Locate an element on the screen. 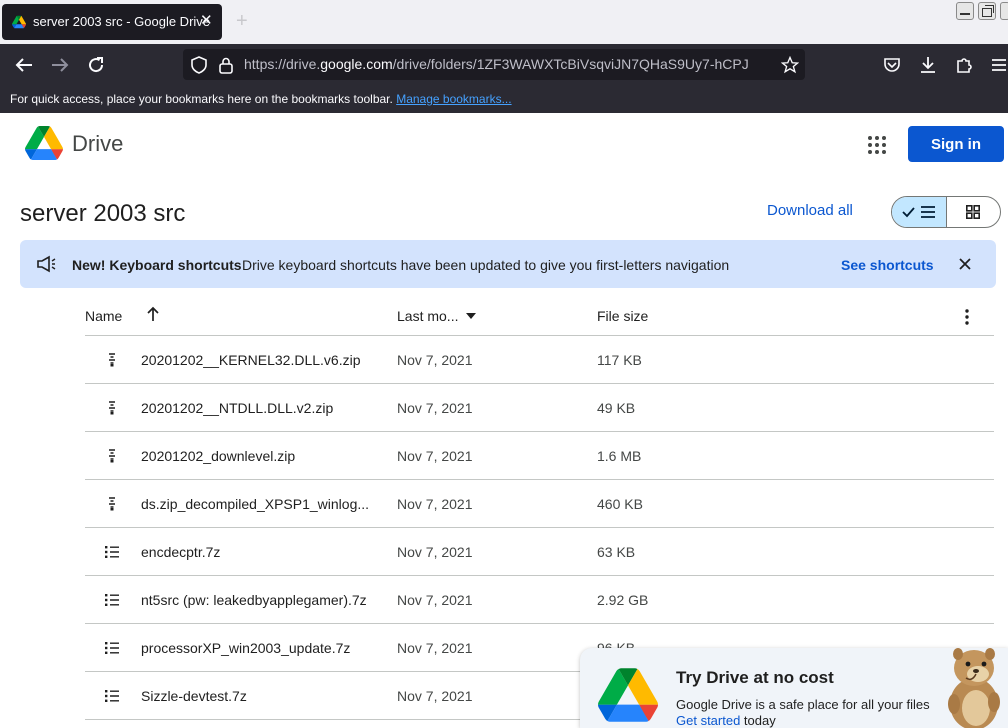 This screenshot has height=728, width=1008. browser-tab: server 2003 src - Google Drive ✕ is located at coordinates (112, 22).